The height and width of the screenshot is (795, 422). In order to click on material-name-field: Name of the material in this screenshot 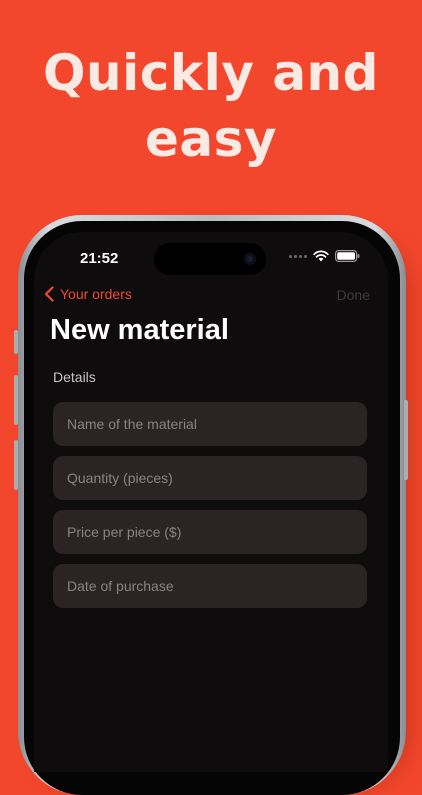, I will do `click(210, 424)`.